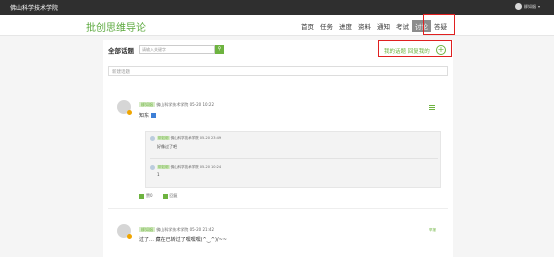 This screenshot has height=257, width=554. What do you see at coordinates (144, 116) in the screenshot?
I see `post-text: 知东` at bounding box center [144, 116].